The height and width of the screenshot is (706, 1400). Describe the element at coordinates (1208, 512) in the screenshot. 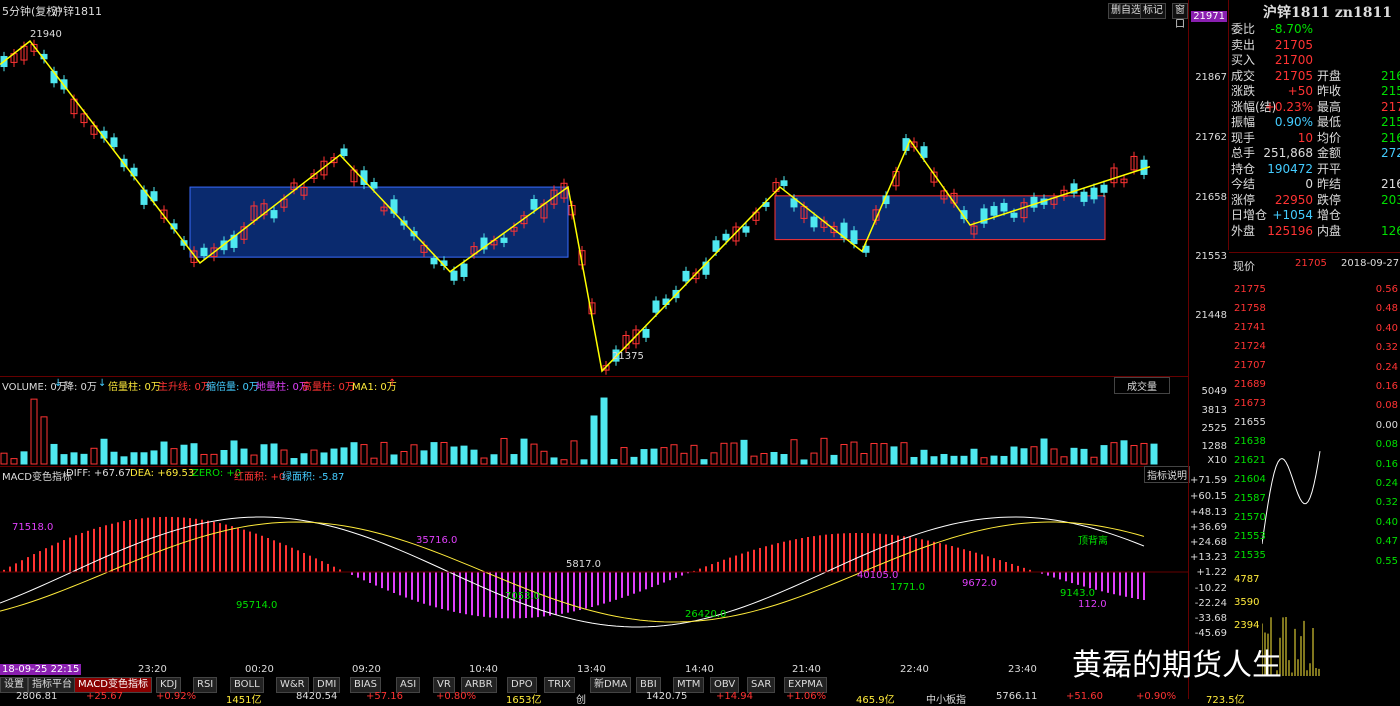

I see `macd-tick: +48.13` at that location.